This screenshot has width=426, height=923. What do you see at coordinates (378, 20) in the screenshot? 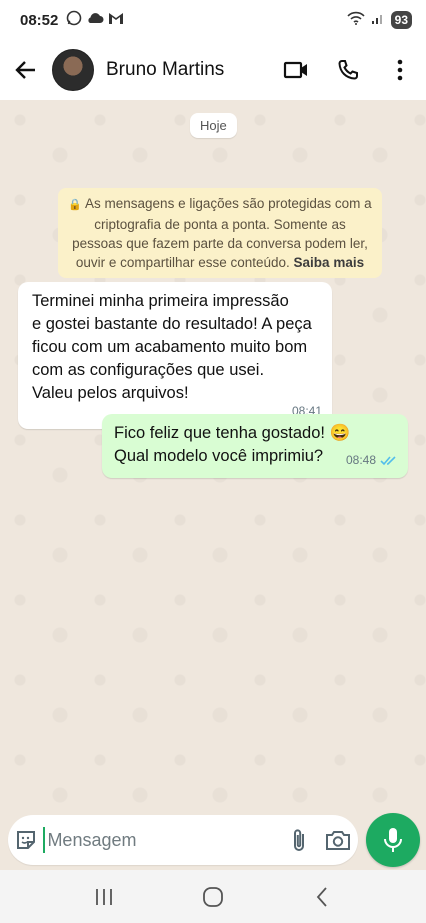
I see `signal-icon` at bounding box center [378, 20].